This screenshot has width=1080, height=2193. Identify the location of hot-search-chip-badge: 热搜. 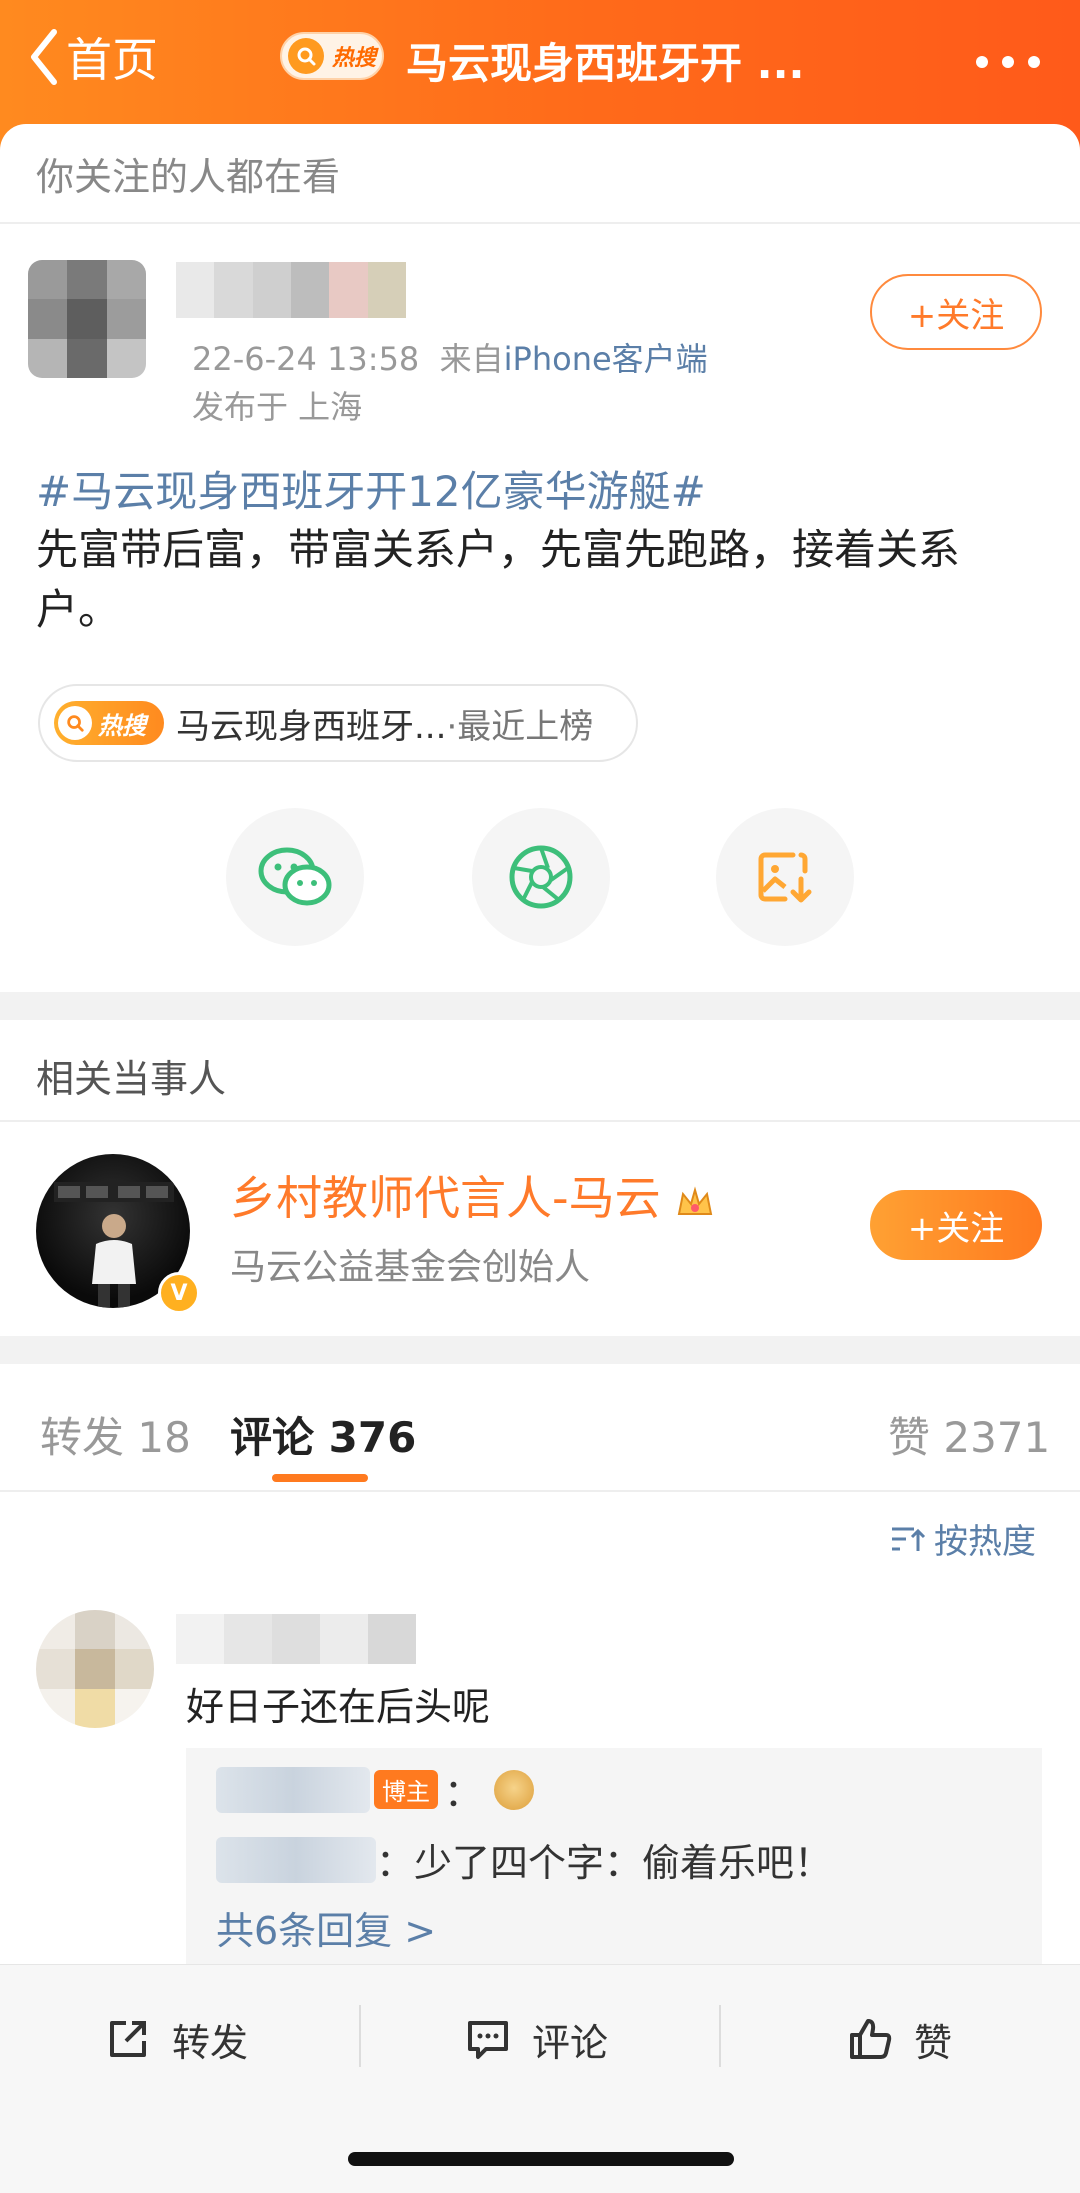
(109, 723).